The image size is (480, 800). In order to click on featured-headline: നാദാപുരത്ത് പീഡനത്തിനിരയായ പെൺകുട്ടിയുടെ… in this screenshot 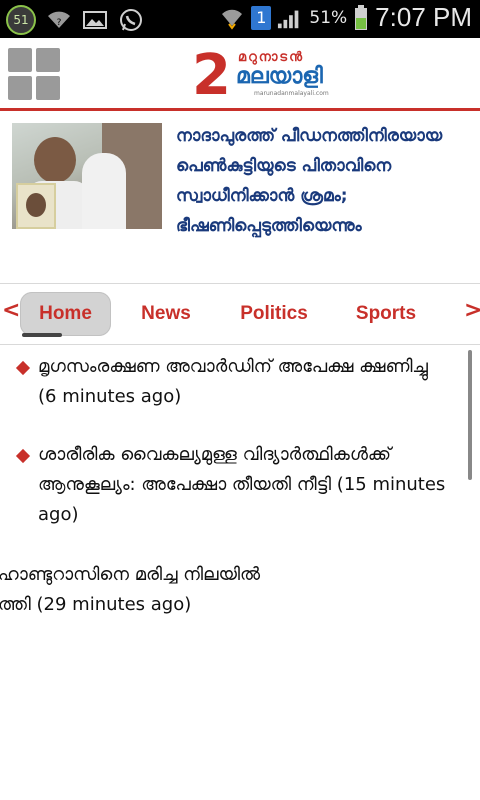, I will do `click(316, 181)`.